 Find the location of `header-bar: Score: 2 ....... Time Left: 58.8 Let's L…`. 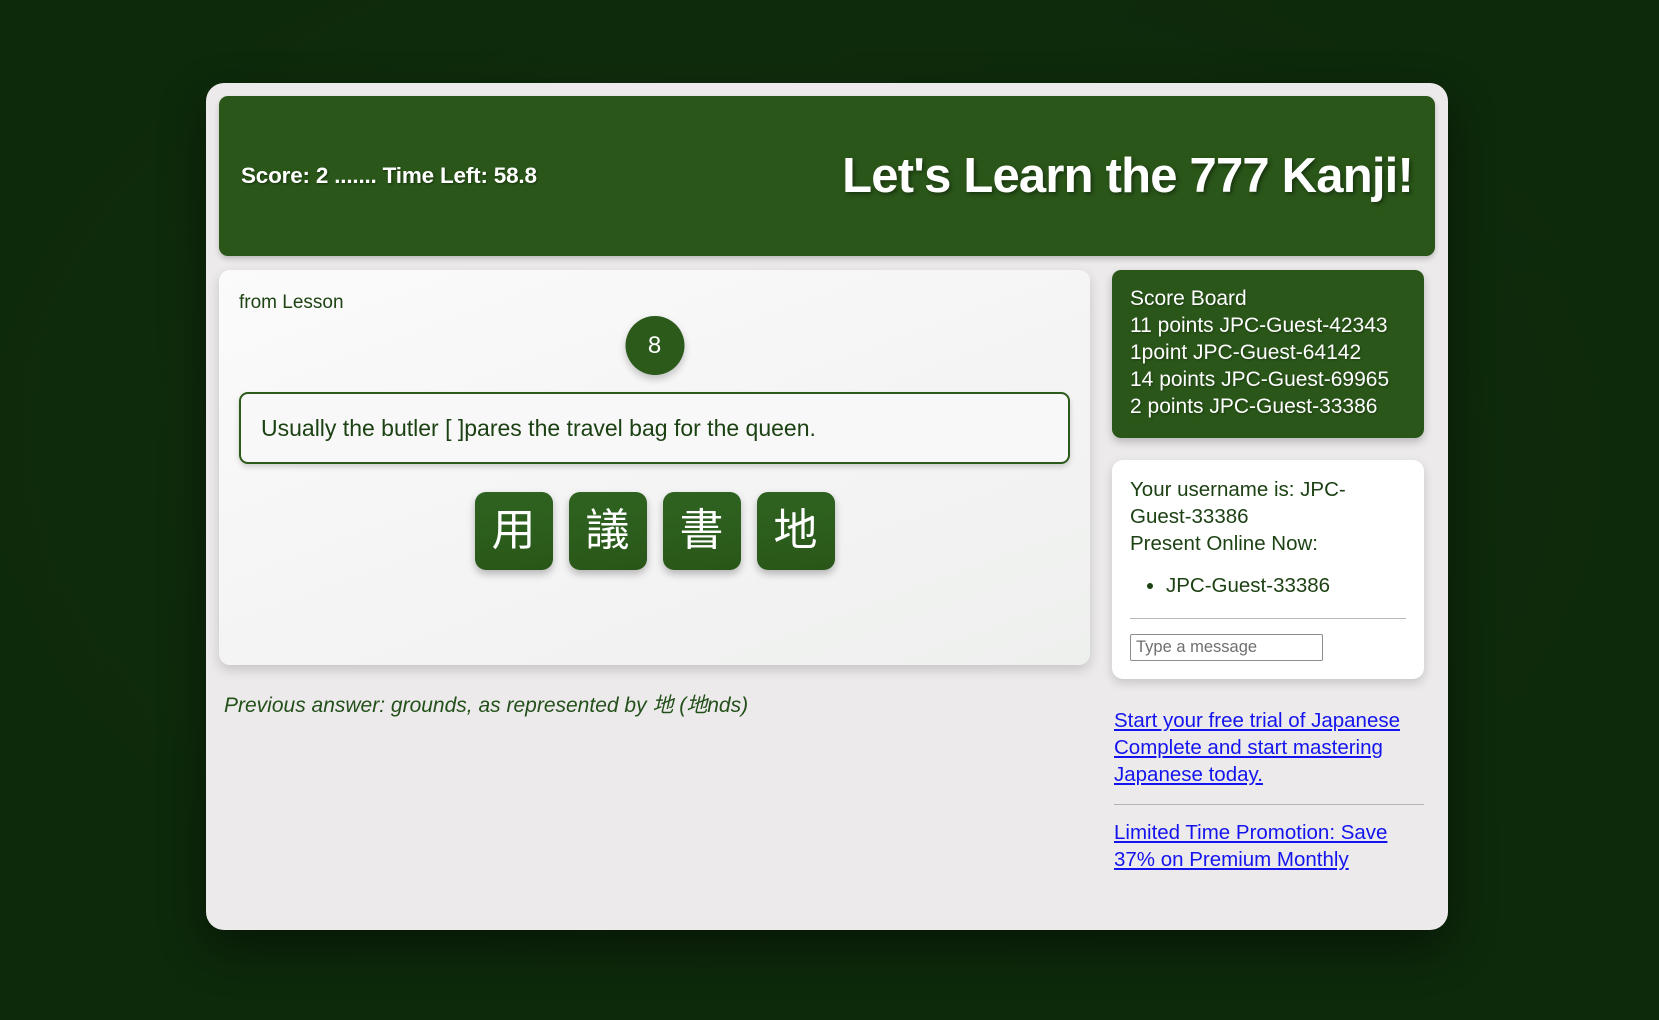

header-bar: Score: 2 ....... Time Left: 58.8 Let's L… is located at coordinates (827, 176).